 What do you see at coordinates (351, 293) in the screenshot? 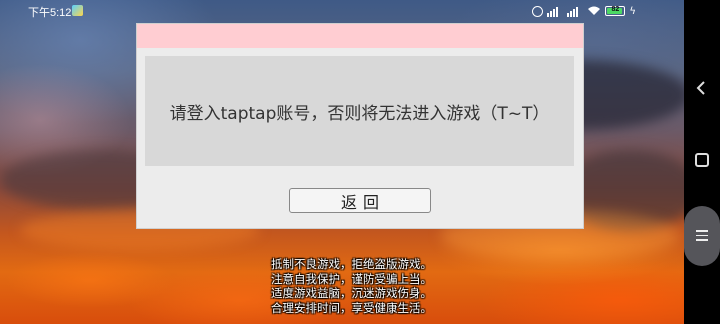
I see `health-notice-line: 适度游戏益脑，沉迷游戏伤身。` at bounding box center [351, 293].